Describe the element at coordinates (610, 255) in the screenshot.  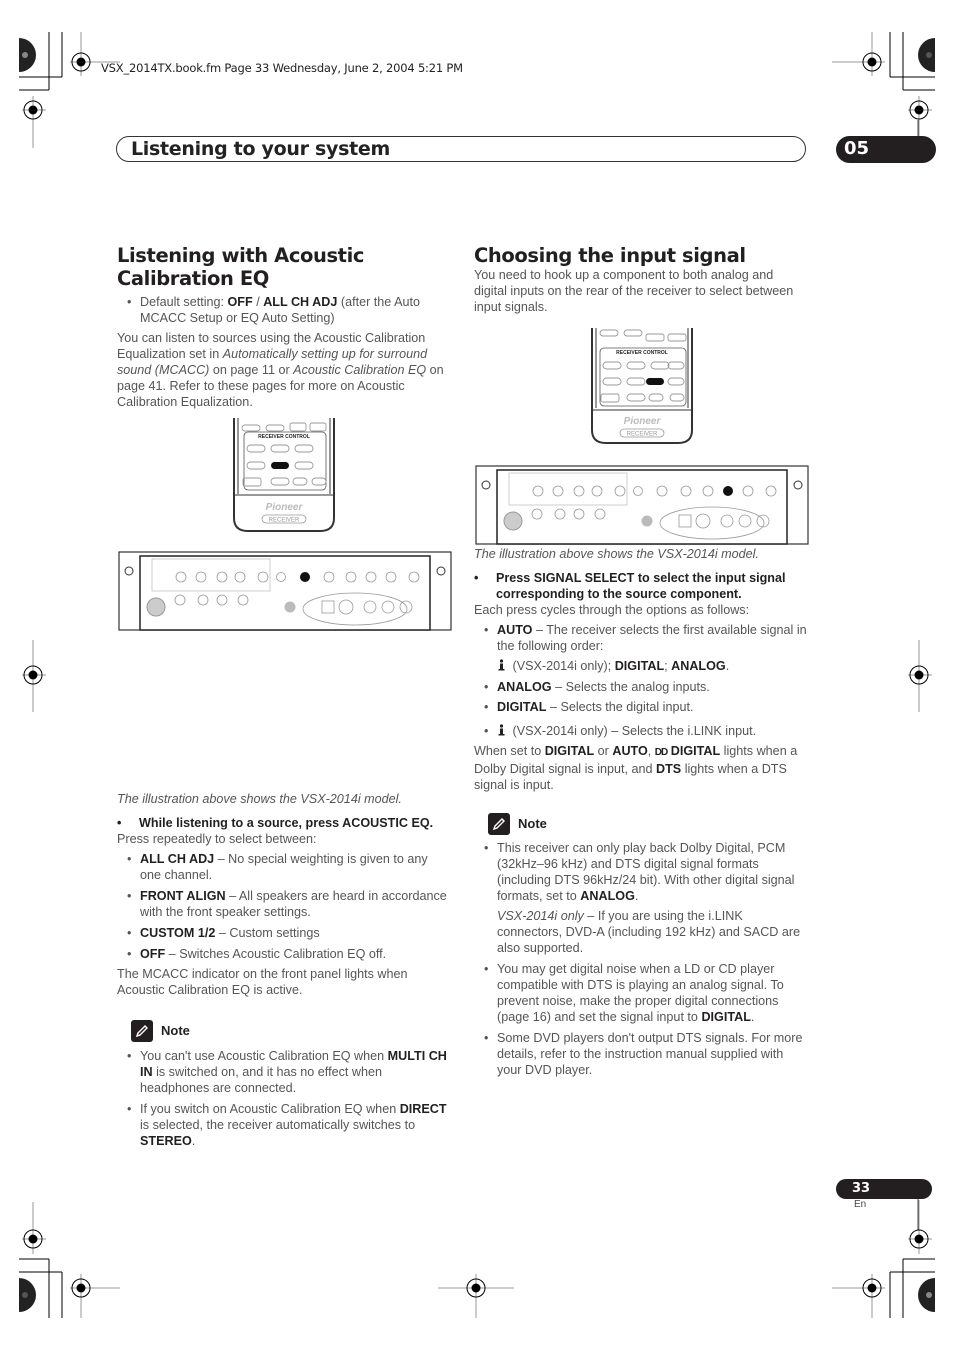
I see `section-heading: Choosing the input signal` at that location.